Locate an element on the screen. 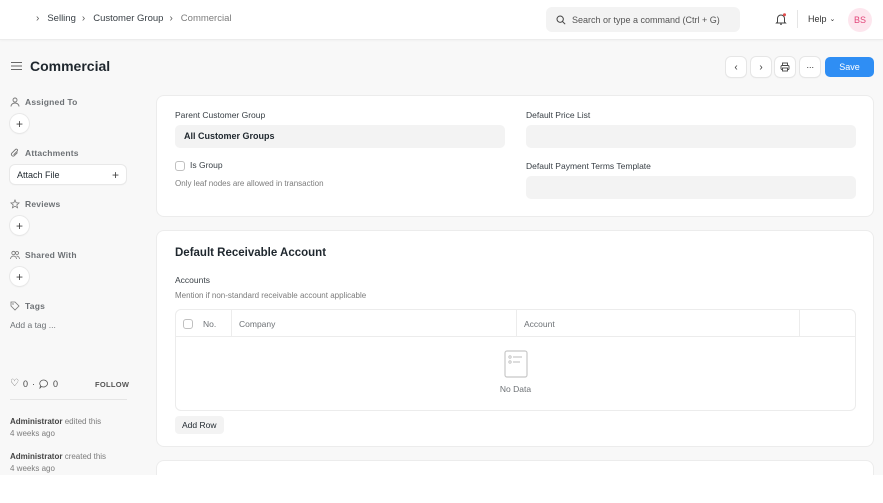 Image resolution: width=883 pixels, height=503 pixels. parent-group-label: Parent Customer Group is located at coordinates (220, 115).